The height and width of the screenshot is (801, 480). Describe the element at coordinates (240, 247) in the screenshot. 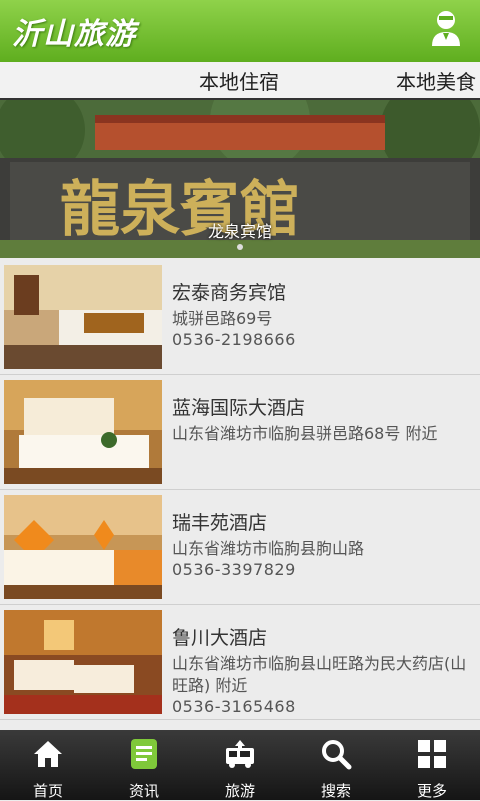

I see `banner-page-indicator` at that location.